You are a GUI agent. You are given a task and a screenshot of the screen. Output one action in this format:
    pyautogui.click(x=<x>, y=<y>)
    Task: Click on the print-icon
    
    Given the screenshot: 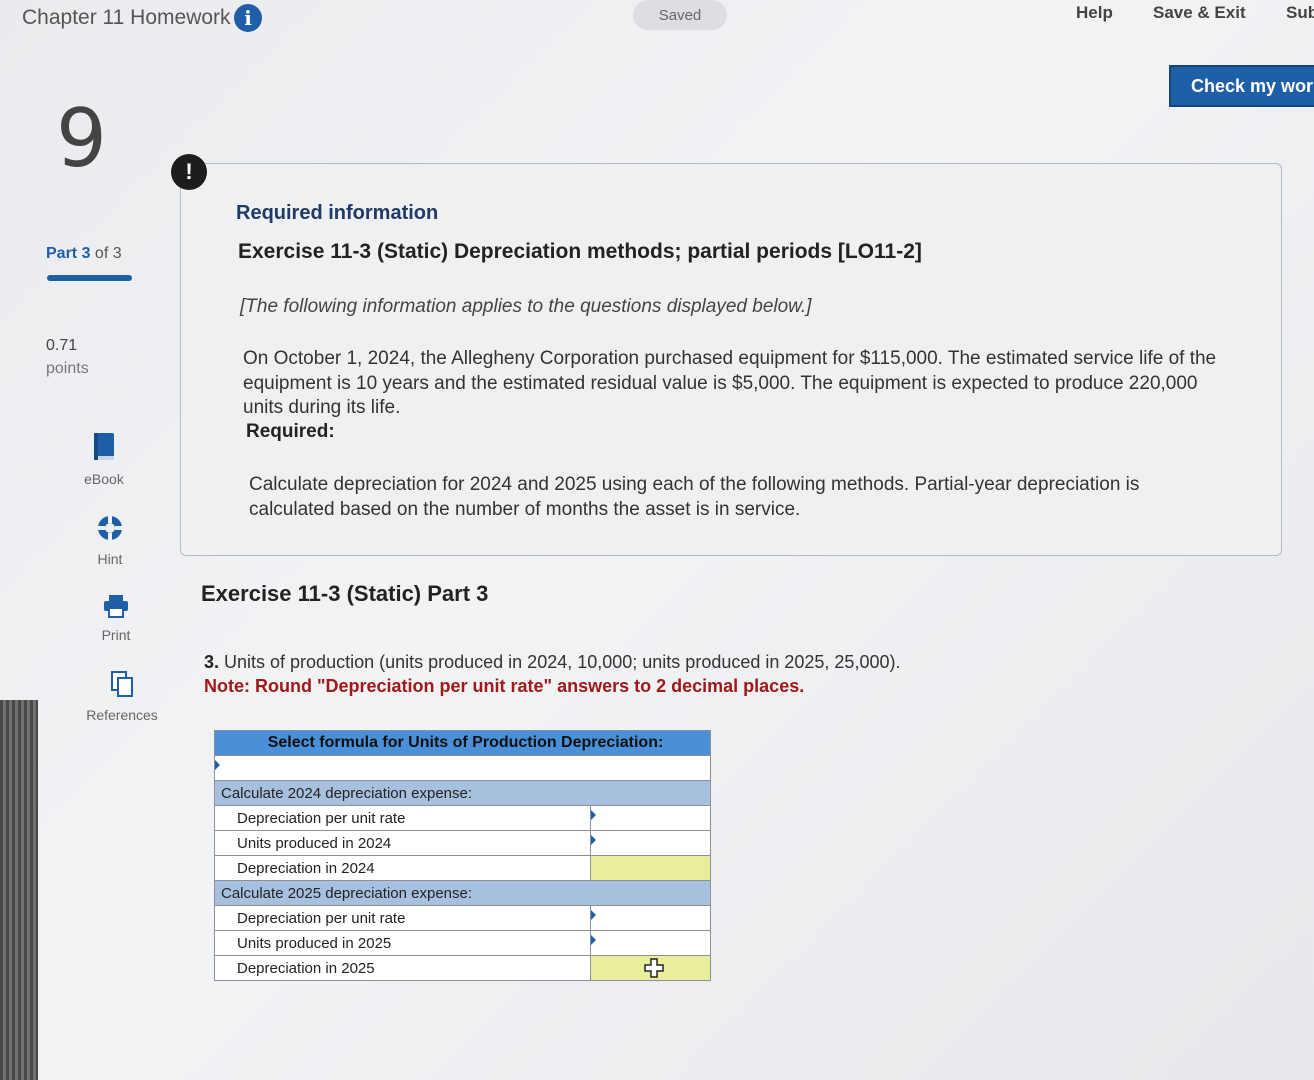 What is the action you would take?
    pyautogui.click(x=116, y=607)
    